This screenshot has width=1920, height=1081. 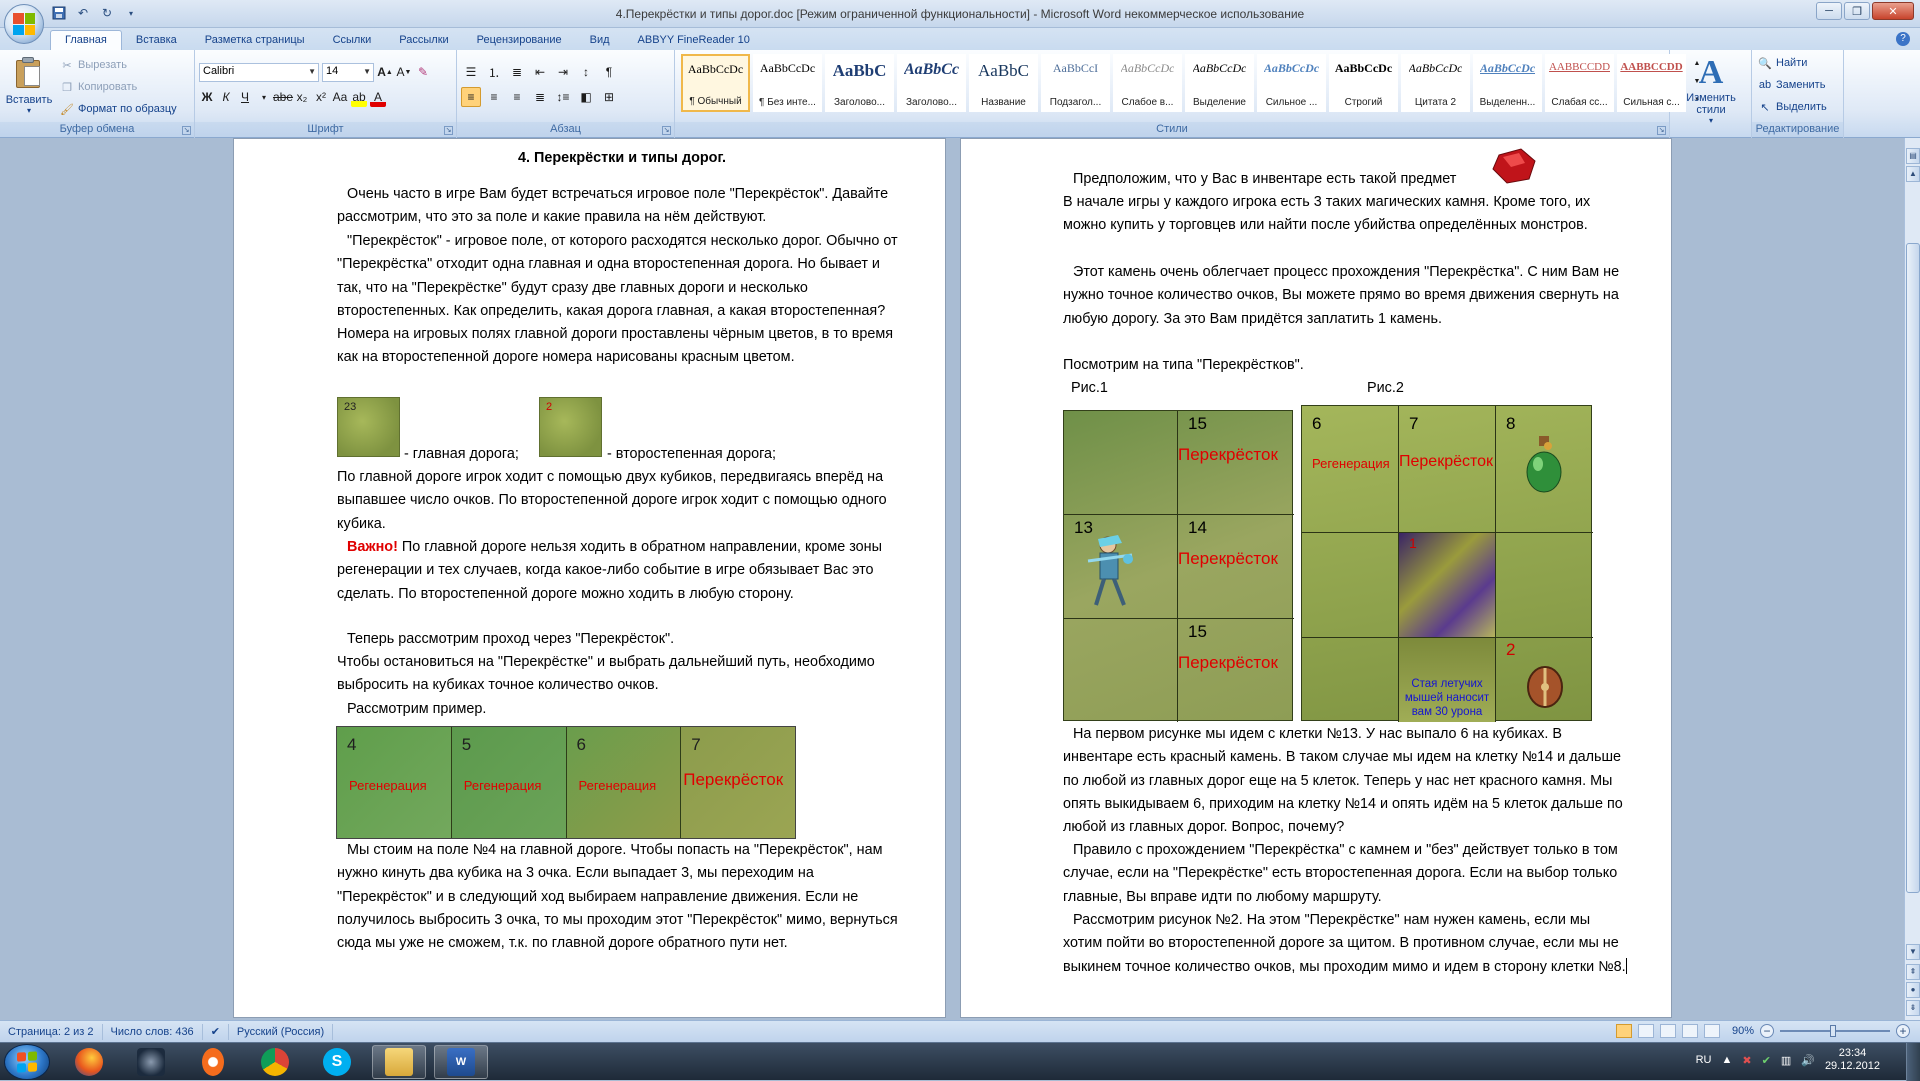 I want to click on vertical-scrollbar: ▤ ▲ ▼ ⇞ ● ⇟, so click(x=1912, y=579).